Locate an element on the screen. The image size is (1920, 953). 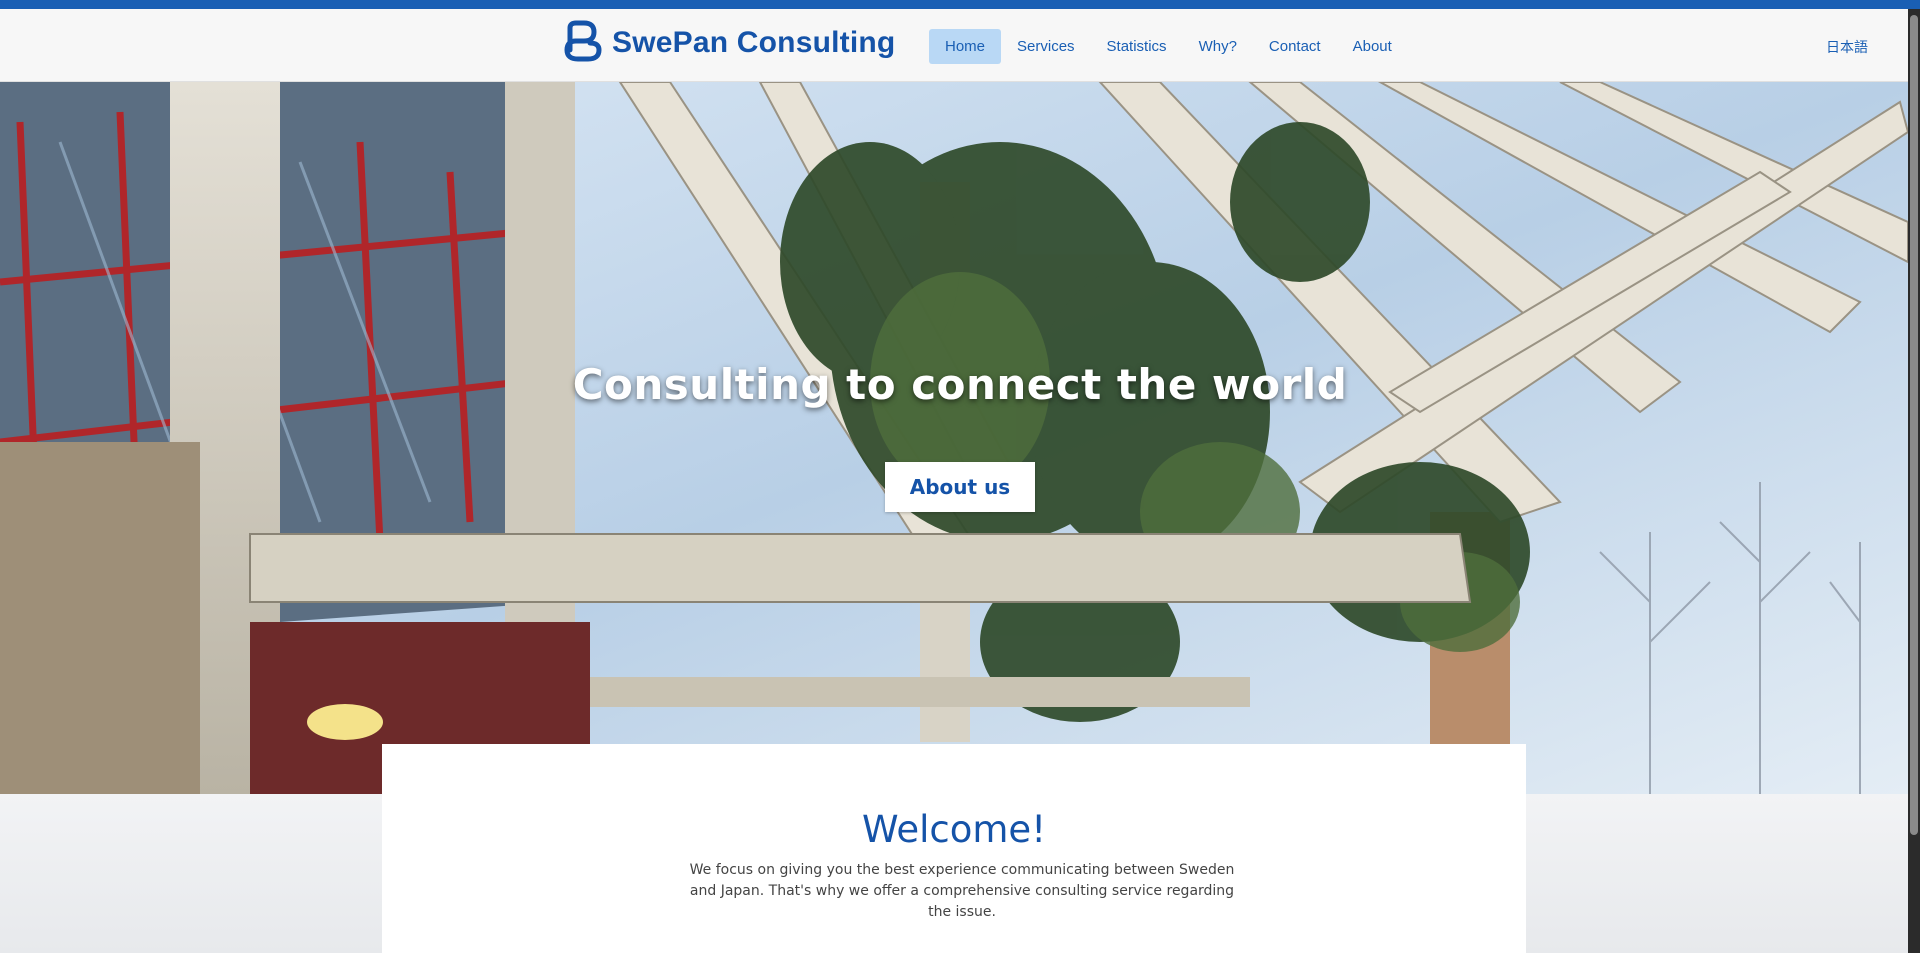
nav-item-home: Home is located at coordinates (965, 46).